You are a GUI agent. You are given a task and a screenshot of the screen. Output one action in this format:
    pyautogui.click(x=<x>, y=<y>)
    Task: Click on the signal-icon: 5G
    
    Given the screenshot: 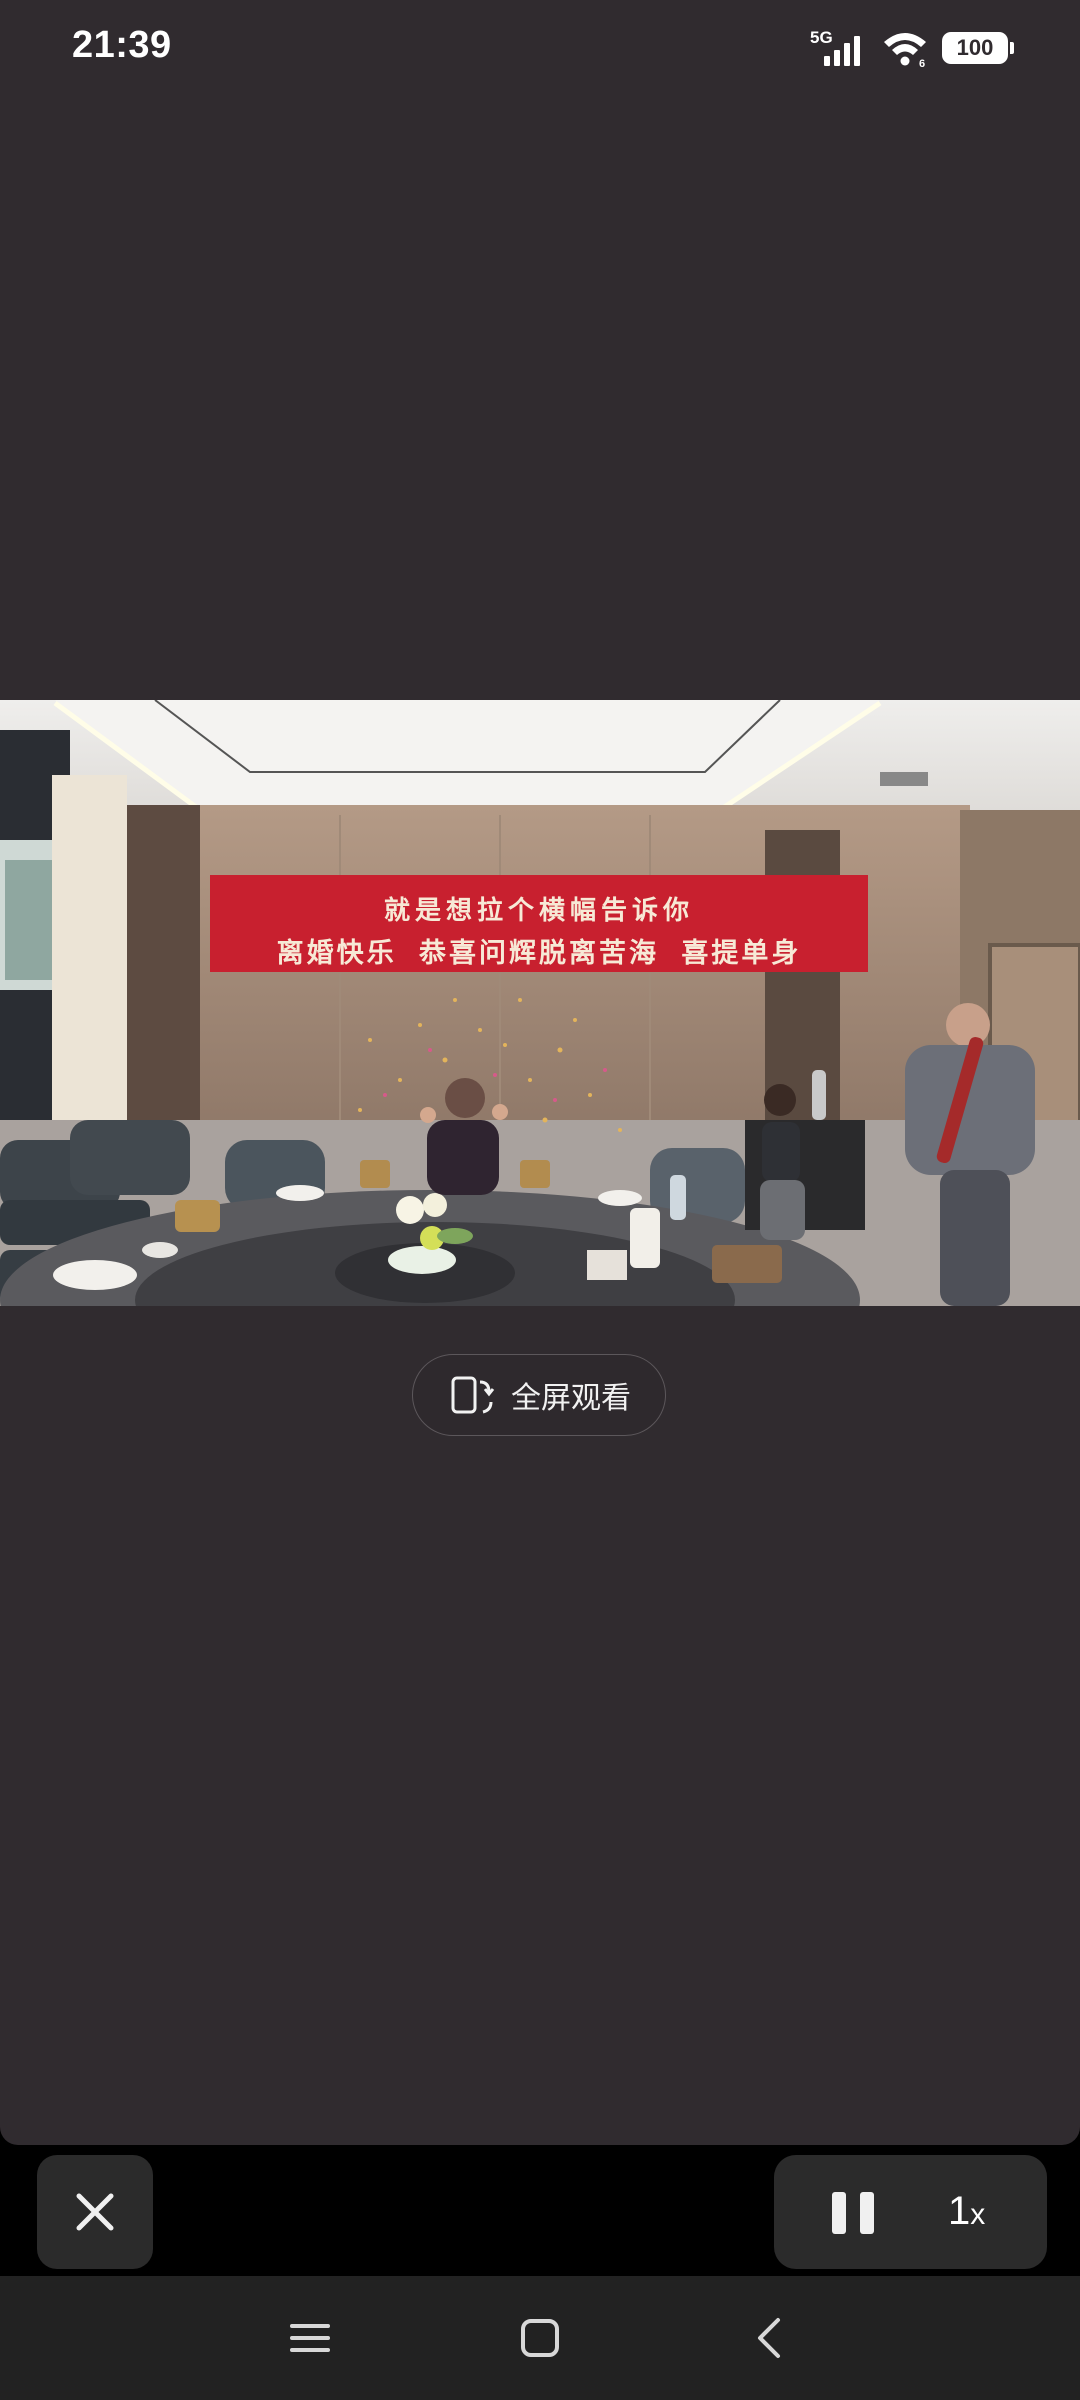 What is the action you would take?
    pyautogui.click(x=839, y=48)
    